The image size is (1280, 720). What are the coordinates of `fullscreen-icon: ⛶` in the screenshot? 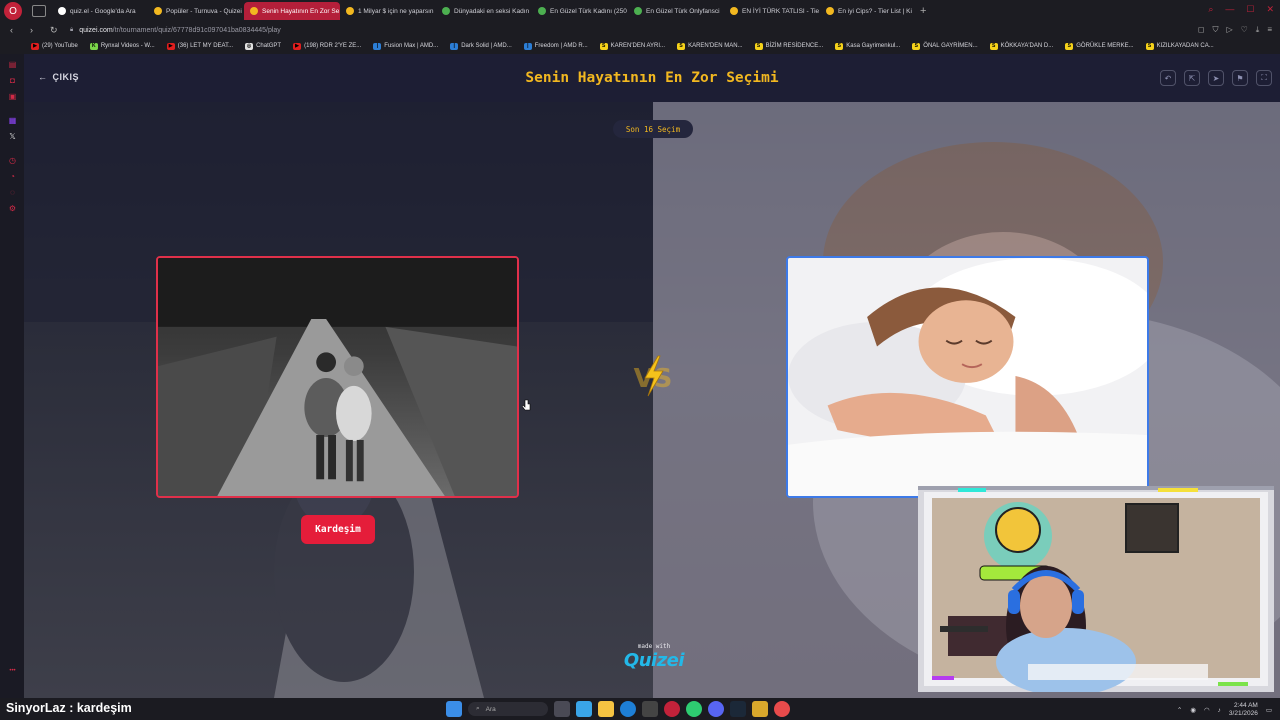 It's located at (1264, 78).